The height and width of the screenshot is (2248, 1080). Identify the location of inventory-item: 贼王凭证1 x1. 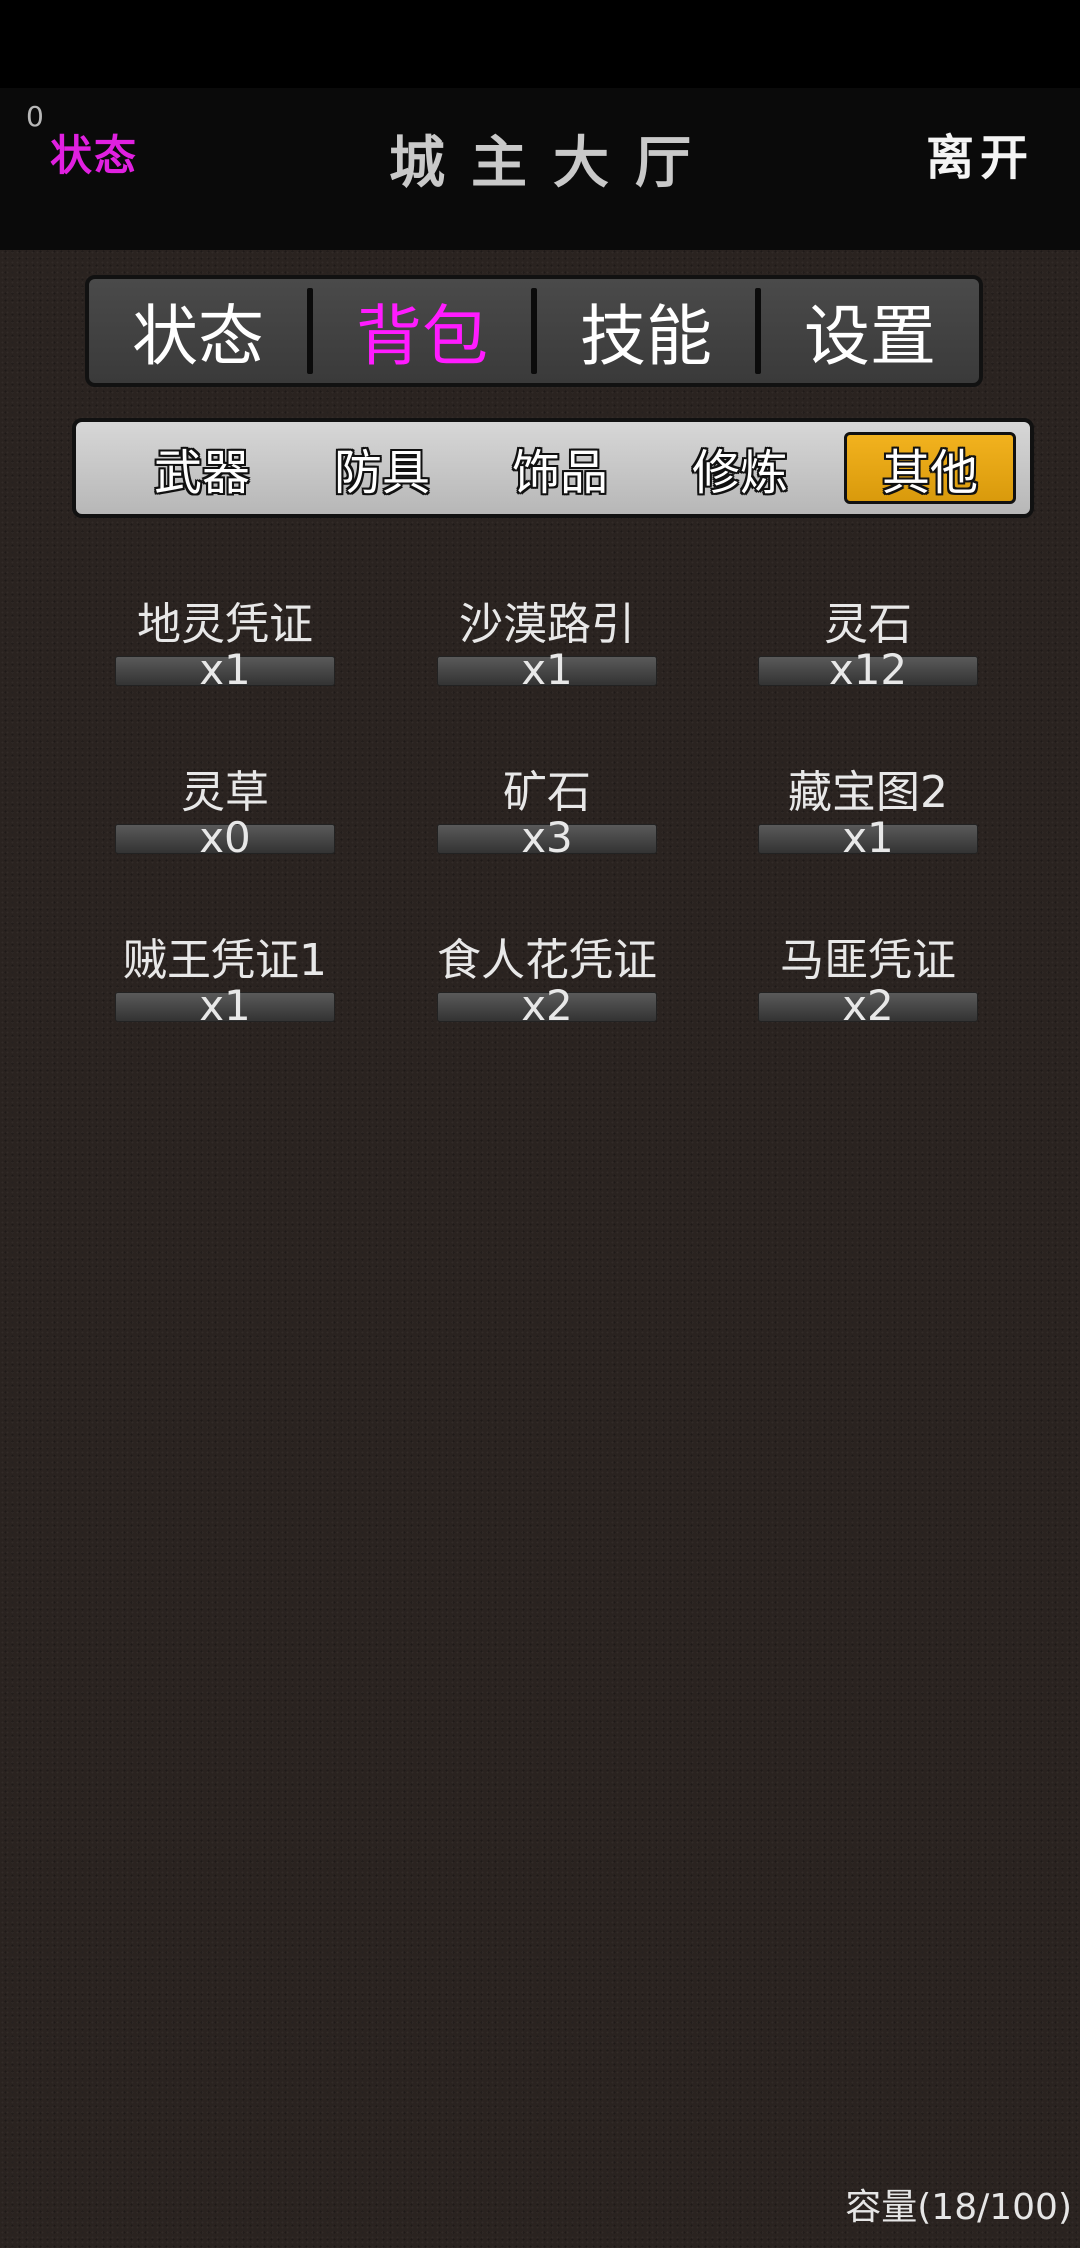
(225, 984).